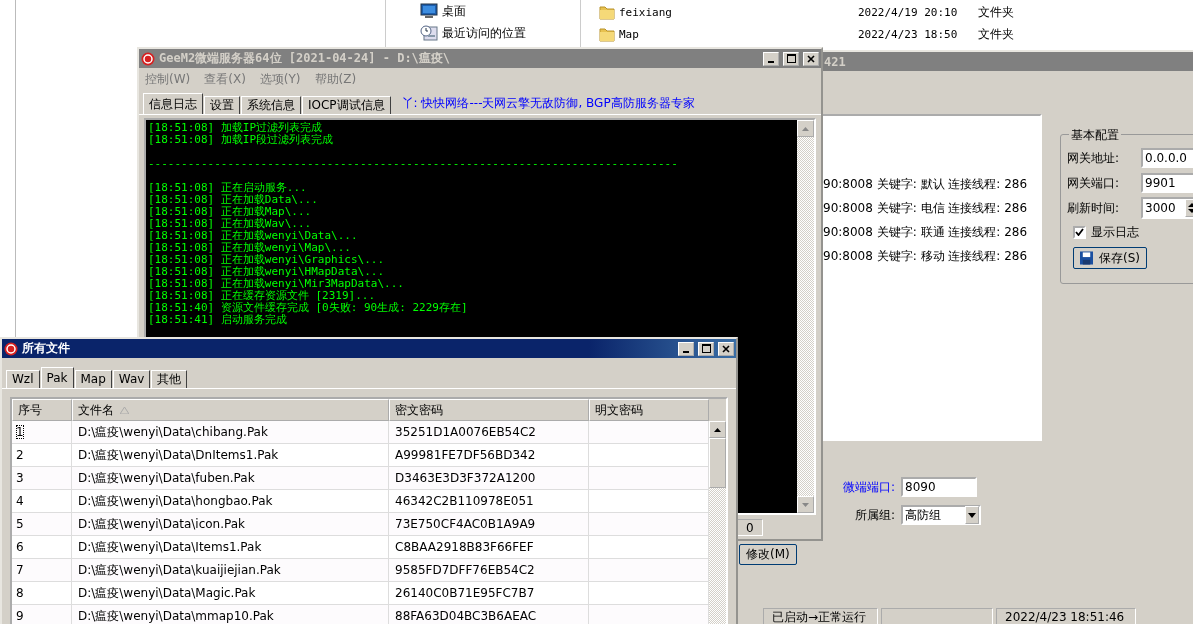 The height and width of the screenshot is (624, 1193). I want to click on tab: Map, so click(93, 379).